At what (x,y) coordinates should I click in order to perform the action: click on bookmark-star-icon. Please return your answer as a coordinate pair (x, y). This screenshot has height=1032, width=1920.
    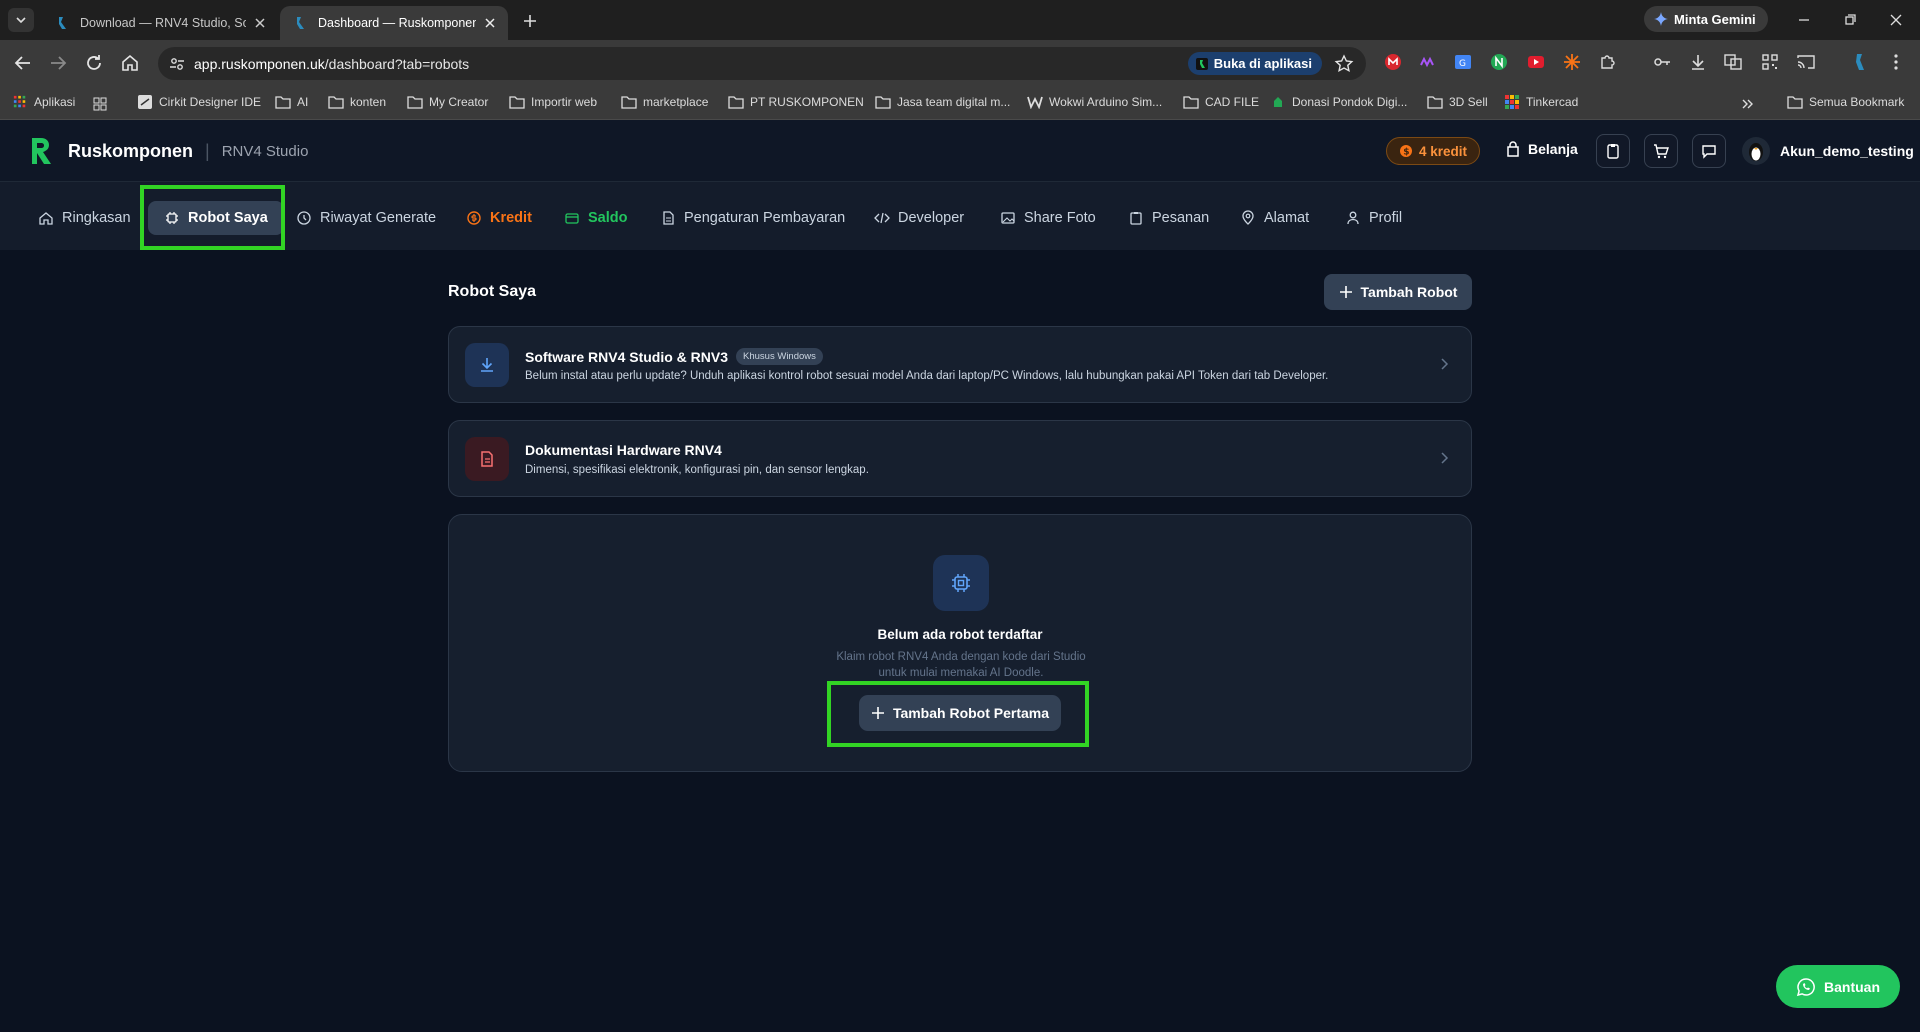
    Looking at the image, I should click on (1344, 64).